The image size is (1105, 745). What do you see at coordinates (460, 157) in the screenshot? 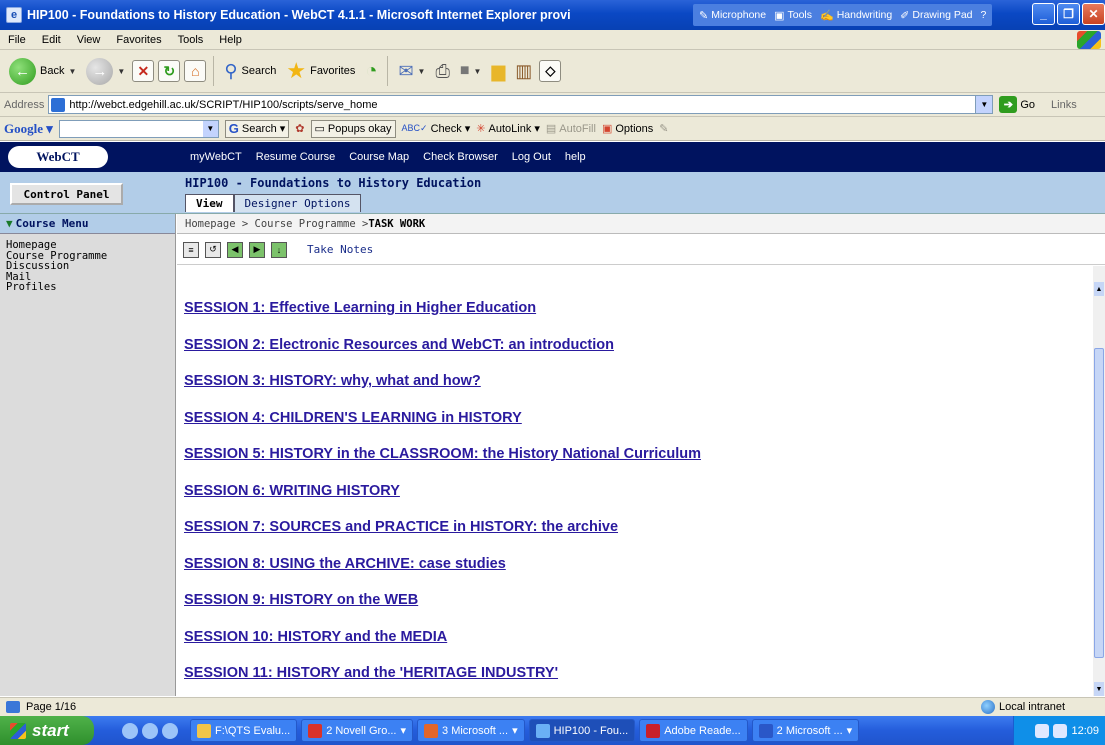
I see `nav-check-browser: Check Browser` at bounding box center [460, 157].